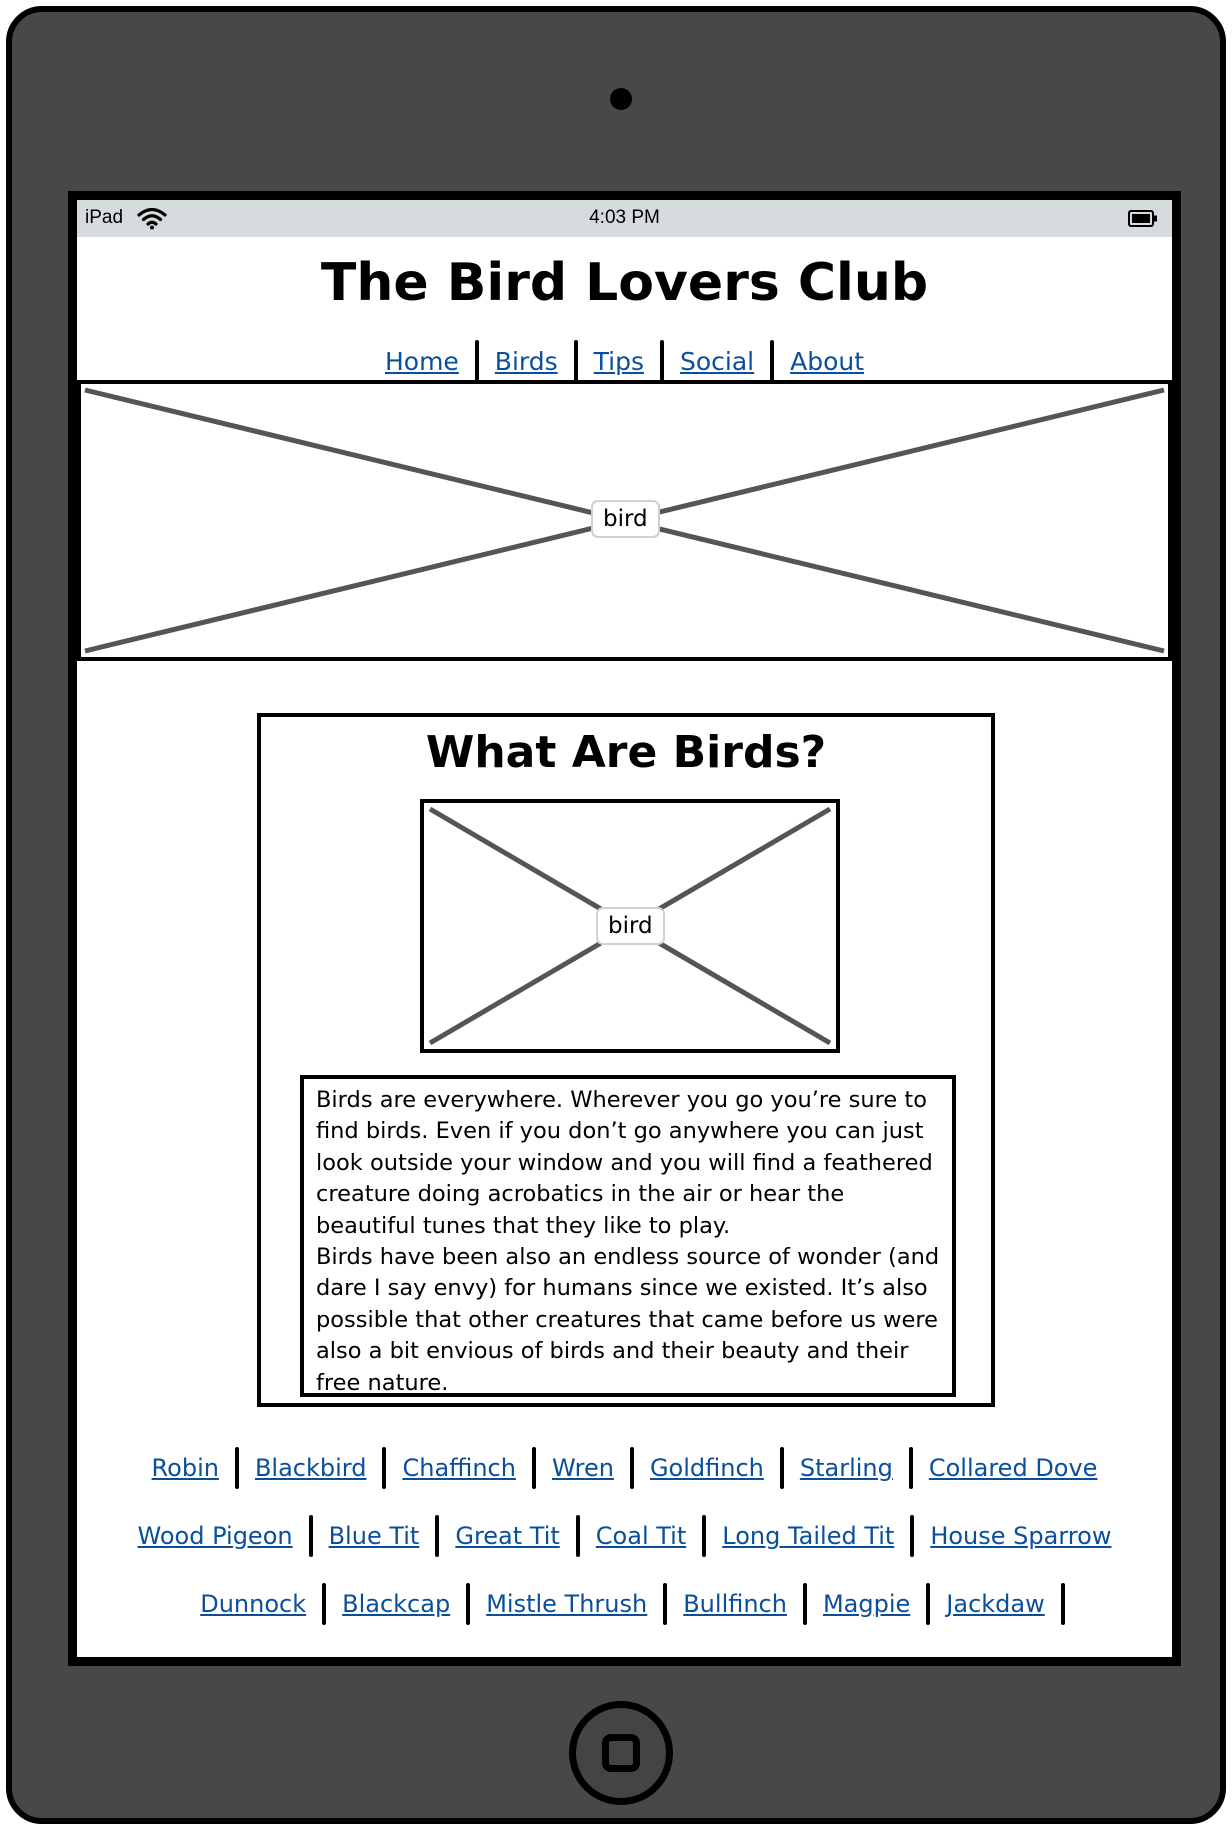  I want to click on bird-link-coal-tit: Coal Tit, so click(641, 1536).